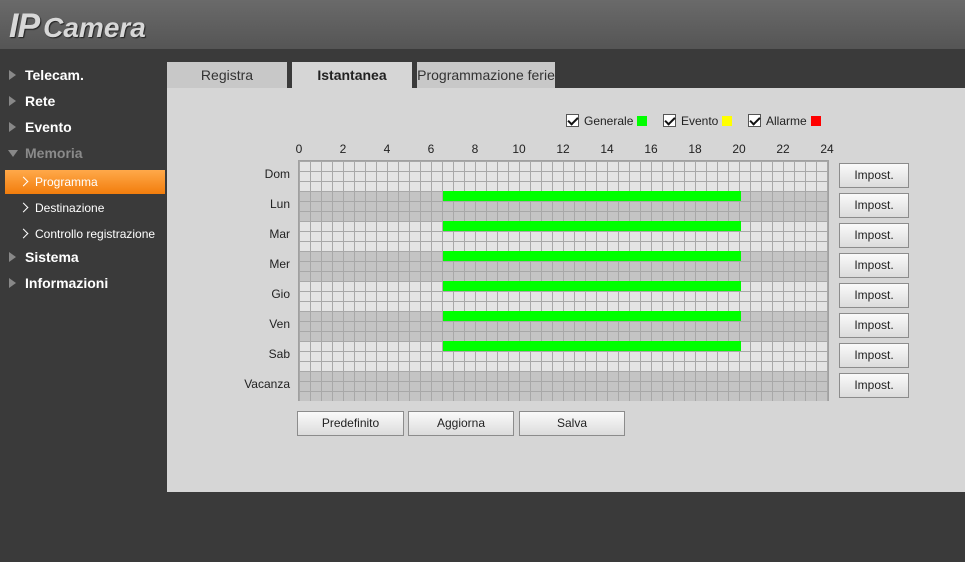 Image resolution: width=965 pixels, height=562 pixels. What do you see at coordinates (695, 149) in the screenshot?
I see `hour-tick-label: 18` at bounding box center [695, 149].